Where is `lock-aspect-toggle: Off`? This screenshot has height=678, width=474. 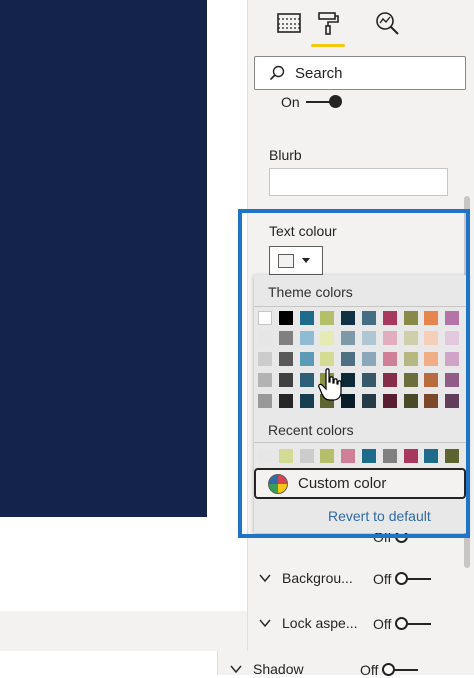 lock-aspect-toggle: Off is located at coordinates (402, 624).